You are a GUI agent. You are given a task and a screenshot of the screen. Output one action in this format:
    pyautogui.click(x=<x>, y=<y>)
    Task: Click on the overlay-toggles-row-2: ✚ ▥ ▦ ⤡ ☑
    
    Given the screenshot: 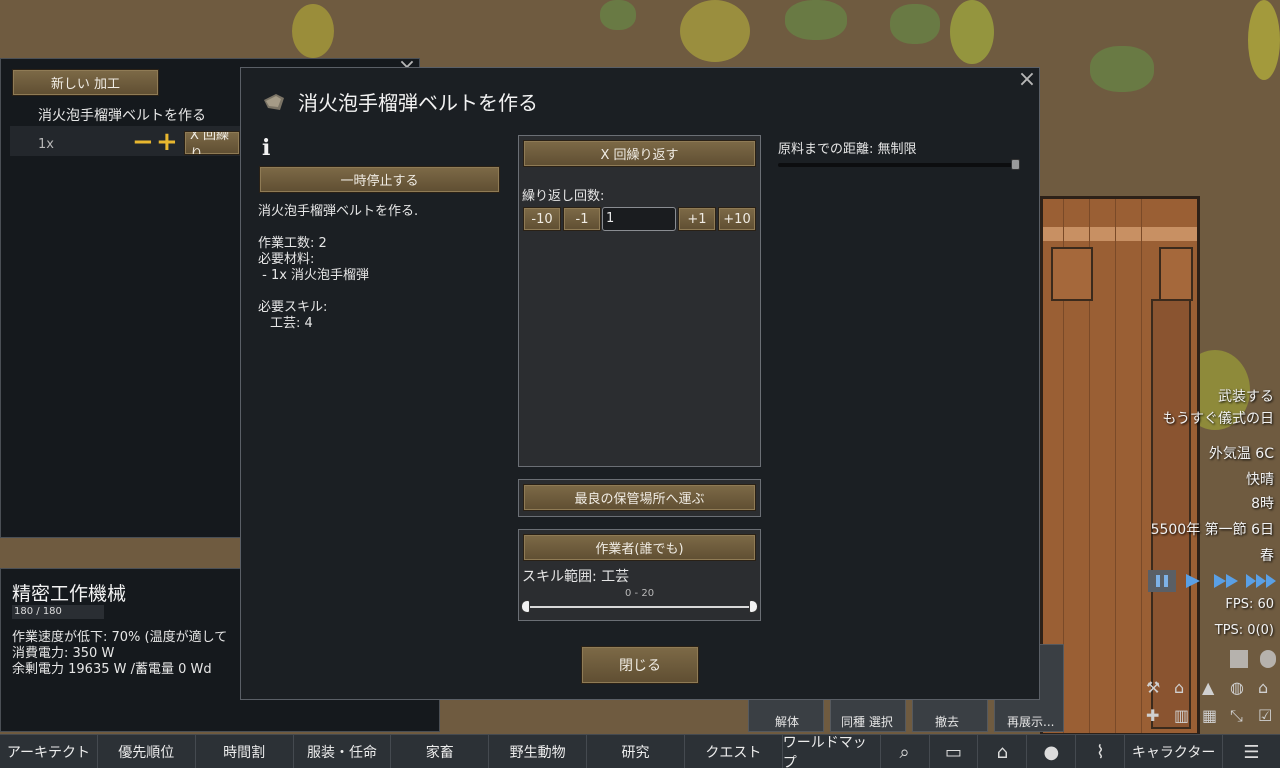 What is the action you would take?
    pyautogui.click(x=1211, y=716)
    